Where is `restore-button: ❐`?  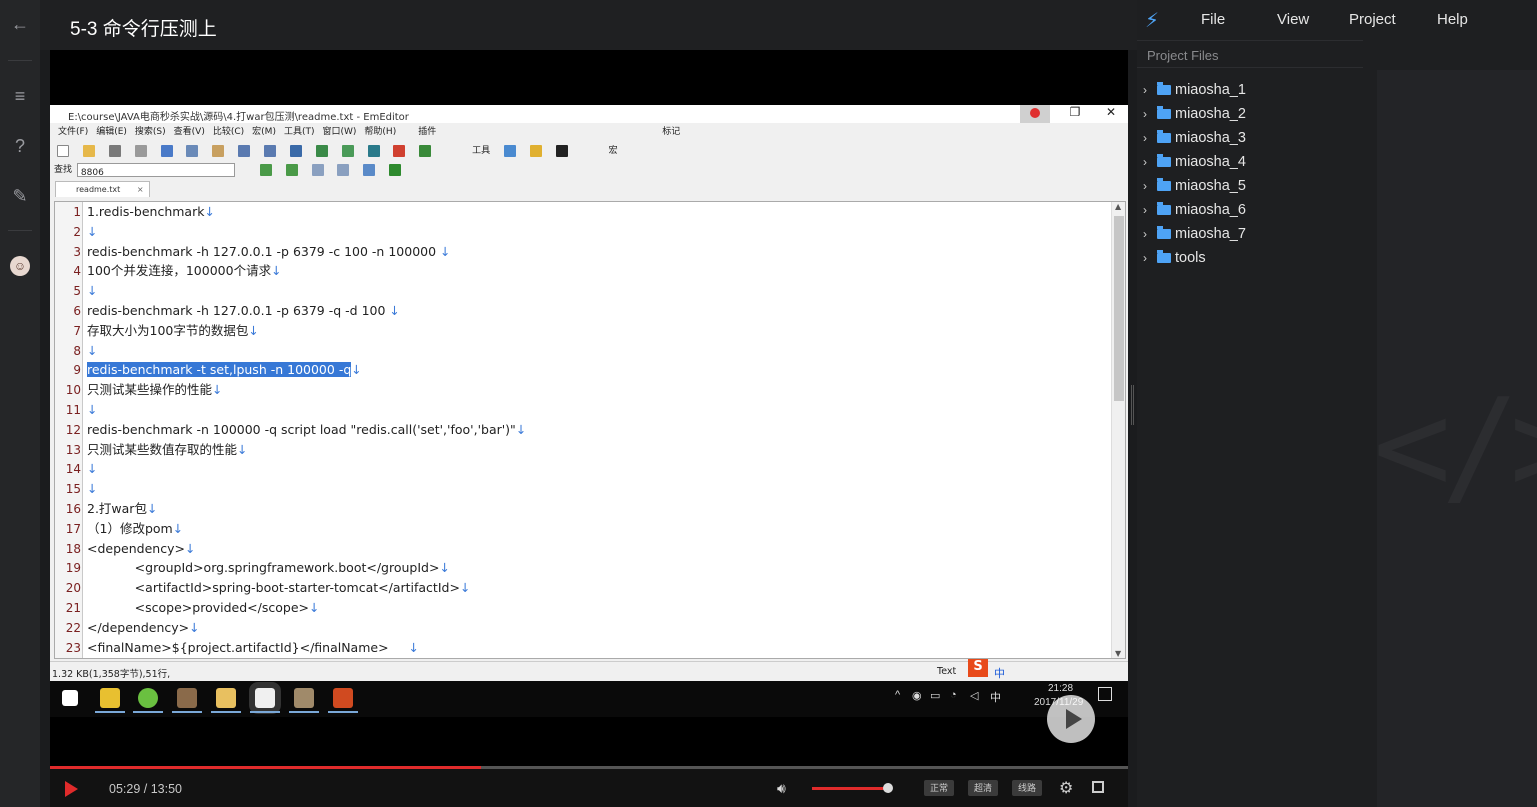
restore-button: ❐ is located at coordinates (1075, 114).